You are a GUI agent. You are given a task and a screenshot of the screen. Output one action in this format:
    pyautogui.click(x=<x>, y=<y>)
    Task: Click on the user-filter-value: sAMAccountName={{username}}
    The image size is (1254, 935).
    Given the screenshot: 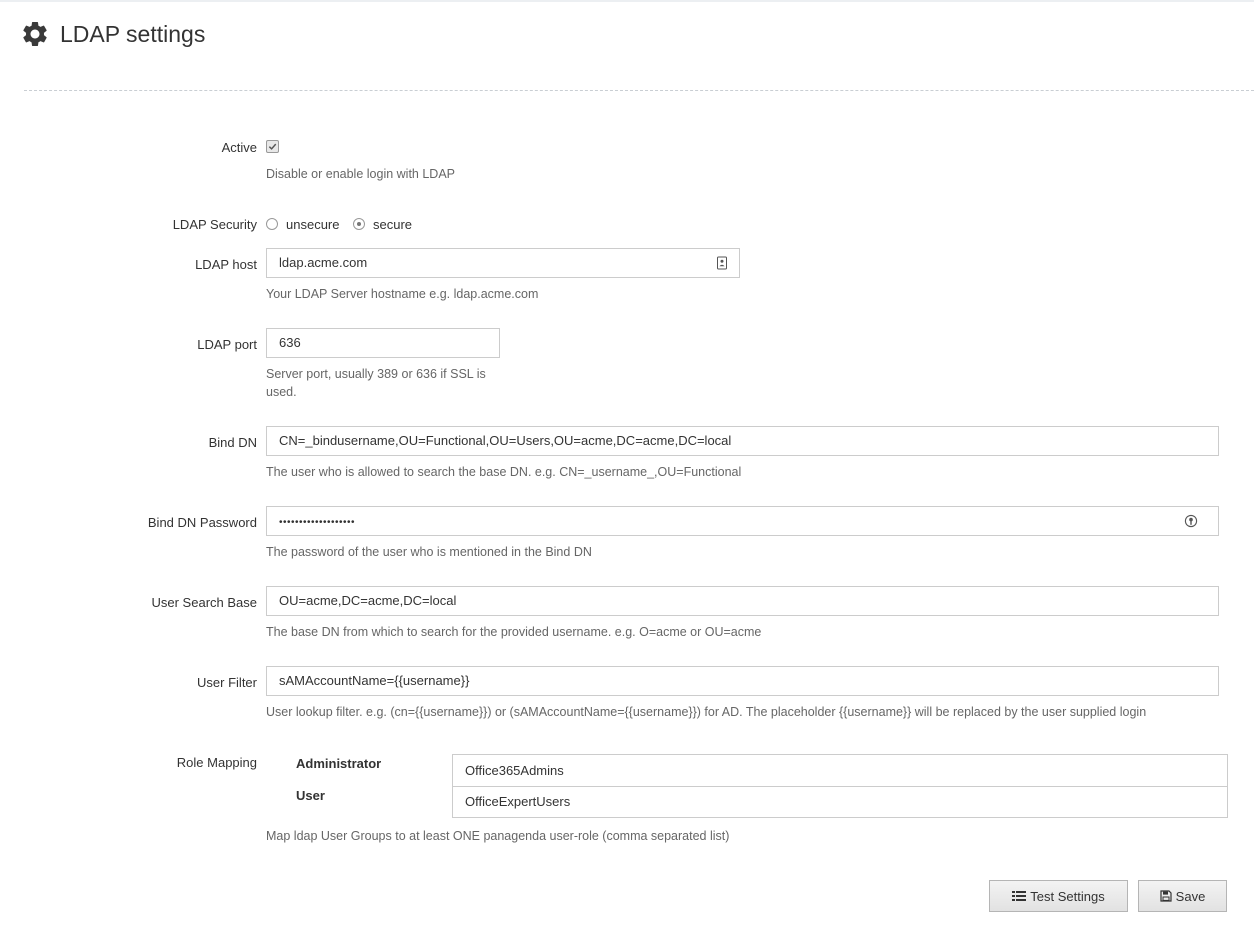 What is the action you would take?
    pyautogui.click(x=374, y=680)
    